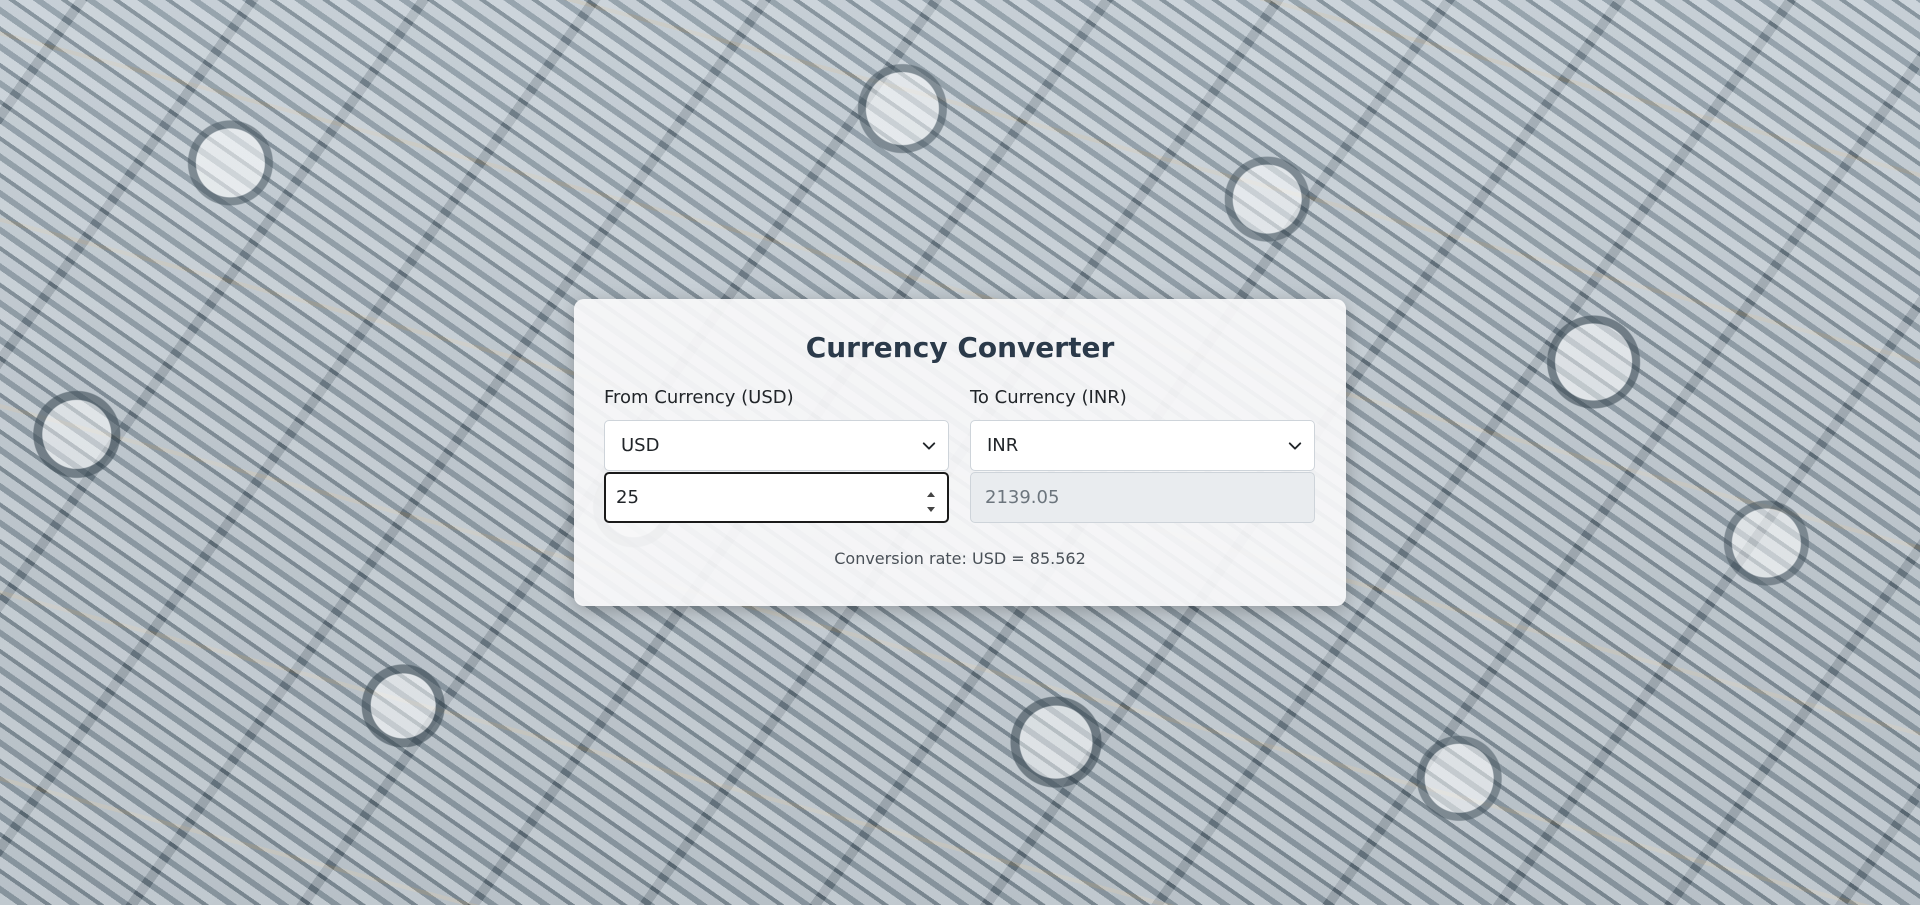 The height and width of the screenshot is (905, 1920). Describe the element at coordinates (699, 397) in the screenshot. I see `from-currency-label: From Currency (USD)` at that location.